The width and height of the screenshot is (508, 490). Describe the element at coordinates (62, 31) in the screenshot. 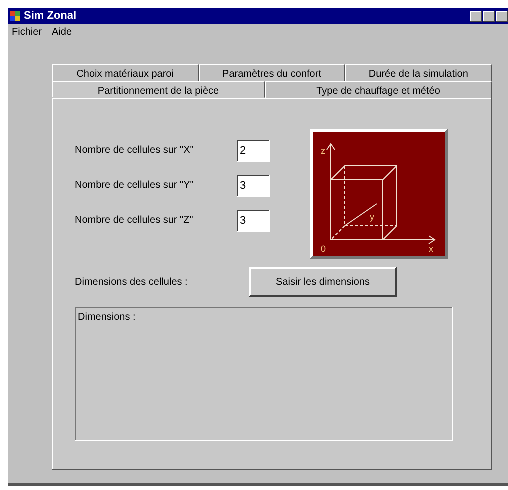

I see `menu-item: Aide` at that location.